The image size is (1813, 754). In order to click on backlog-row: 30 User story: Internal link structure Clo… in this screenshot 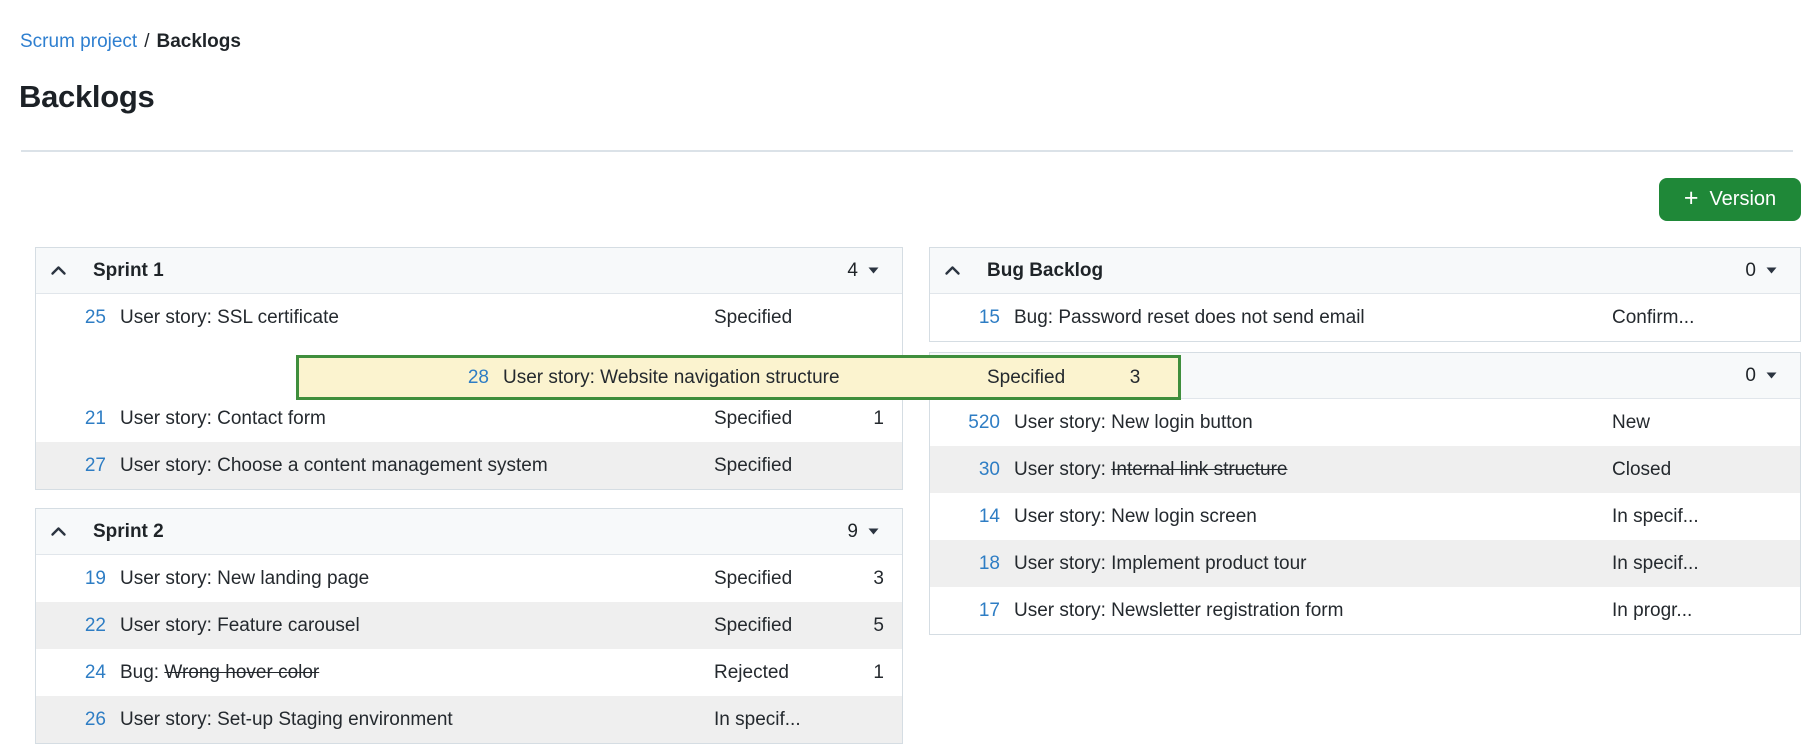, I will do `click(1365, 469)`.